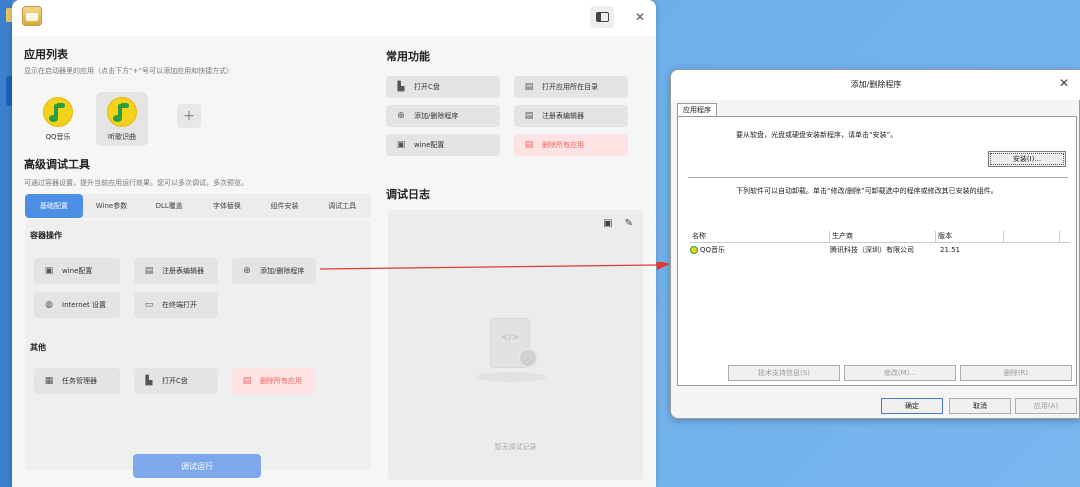  Describe the element at coordinates (443, 116) in the screenshot. I see `common-add-remove-programs-button: ⊕ 添加/删除程序` at that location.